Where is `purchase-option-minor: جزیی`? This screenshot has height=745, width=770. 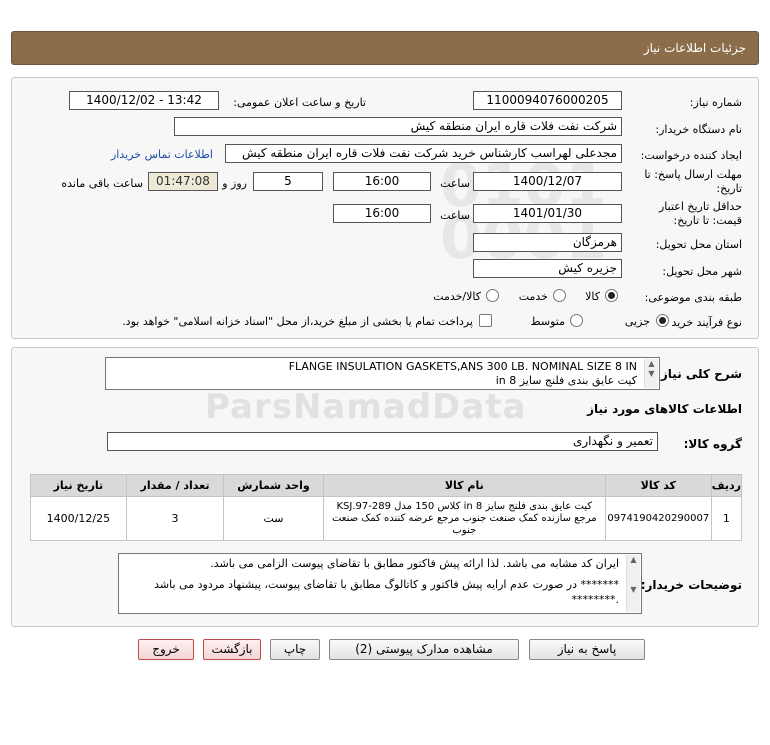 purchase-option-minor: جزیی is located at coordinates (637, 321).